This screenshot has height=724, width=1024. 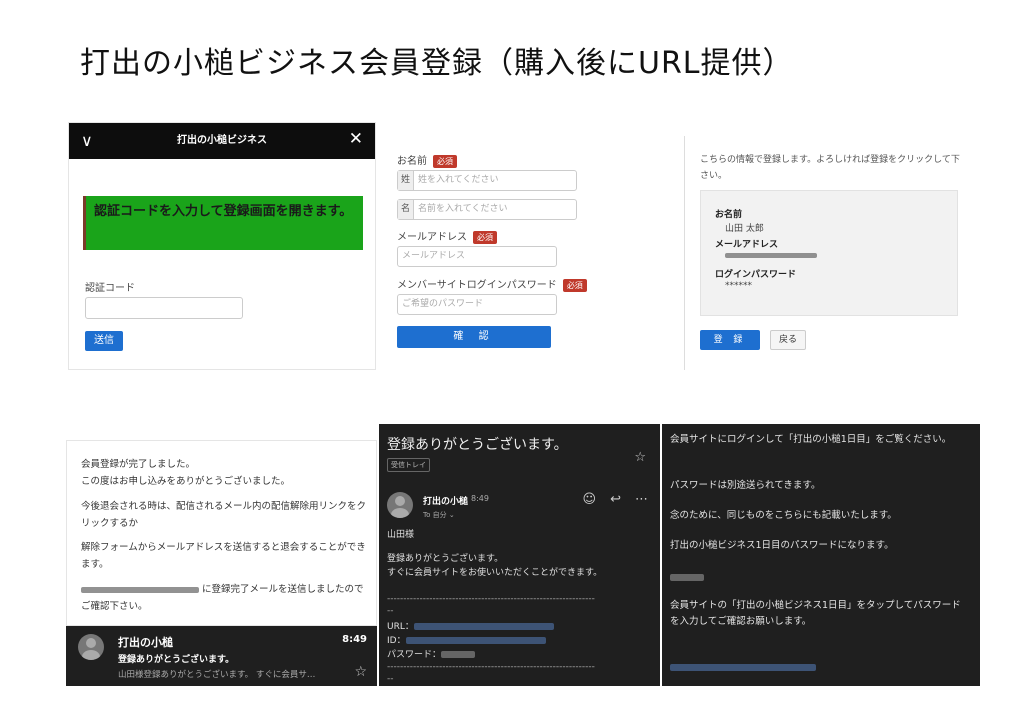 I want to click on completion-line: 今後退会される時は、配信されるメール内の配信解除用リンクをクリックするか, so click(x=224, y=515).